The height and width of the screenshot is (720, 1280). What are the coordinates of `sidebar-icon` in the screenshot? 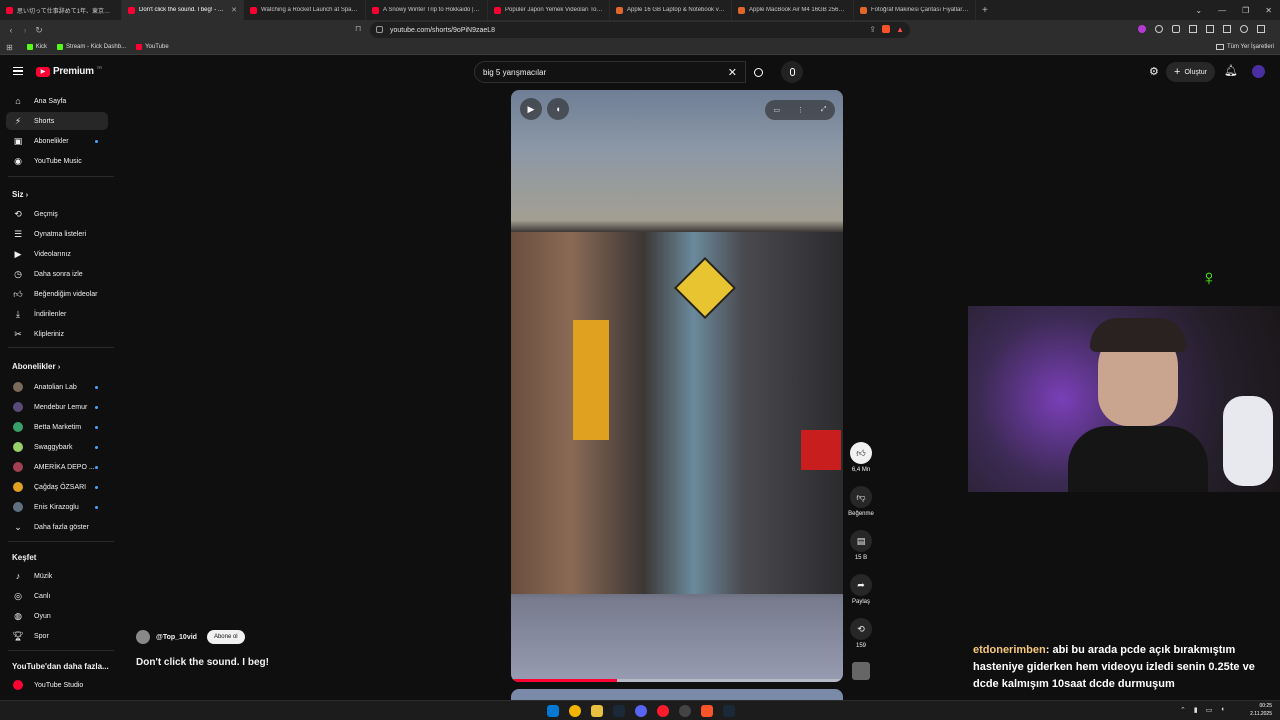 It's located at (1210, 29).